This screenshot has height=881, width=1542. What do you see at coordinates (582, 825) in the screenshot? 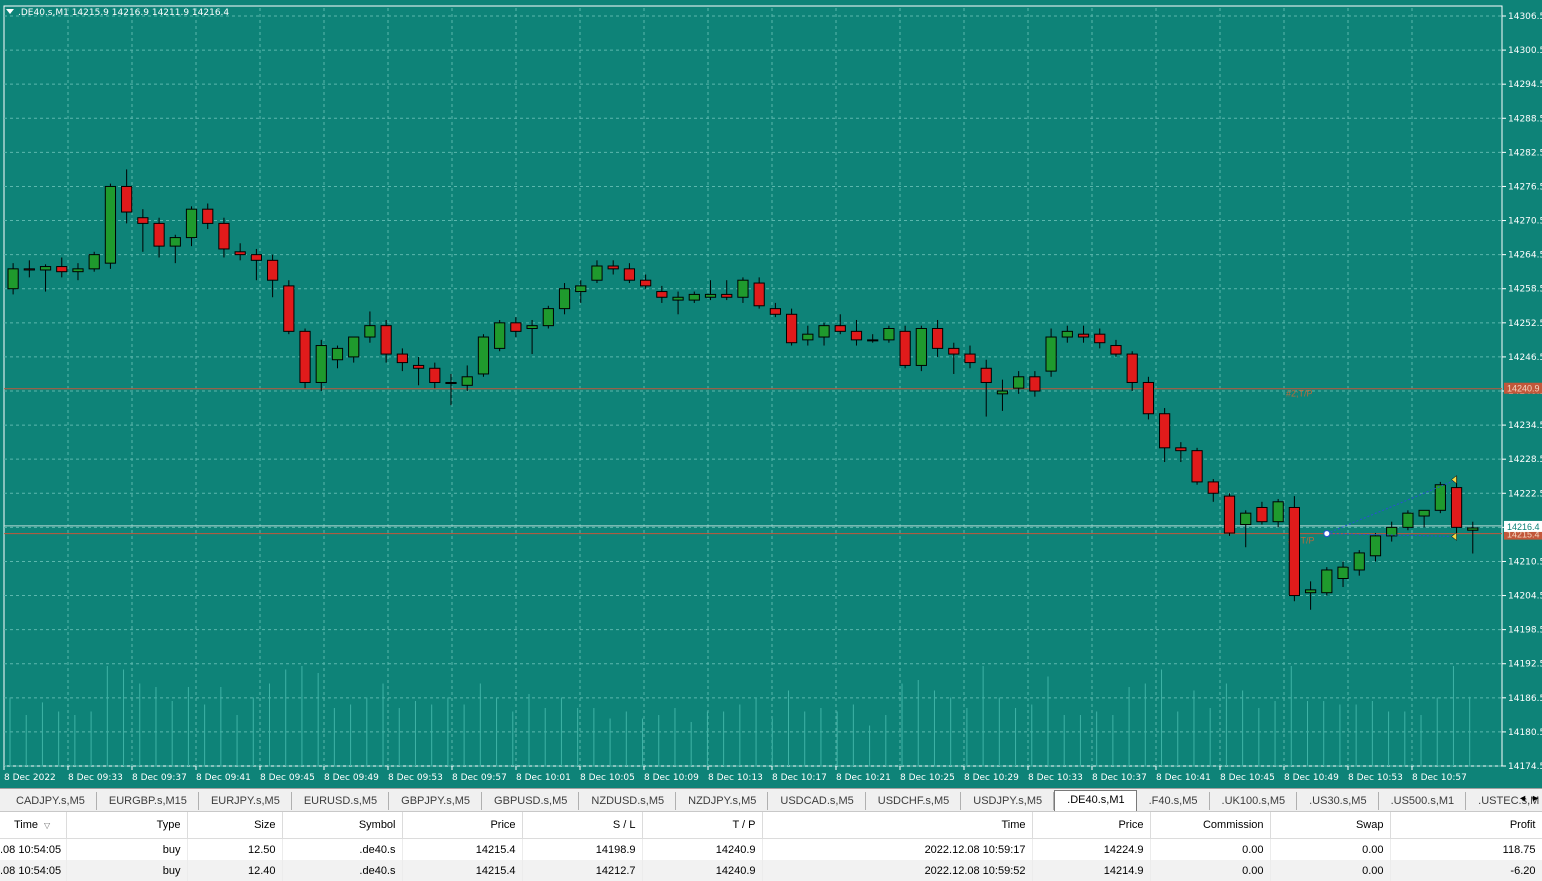
I see `column-header: S / L` at bounding box center [582, 825].